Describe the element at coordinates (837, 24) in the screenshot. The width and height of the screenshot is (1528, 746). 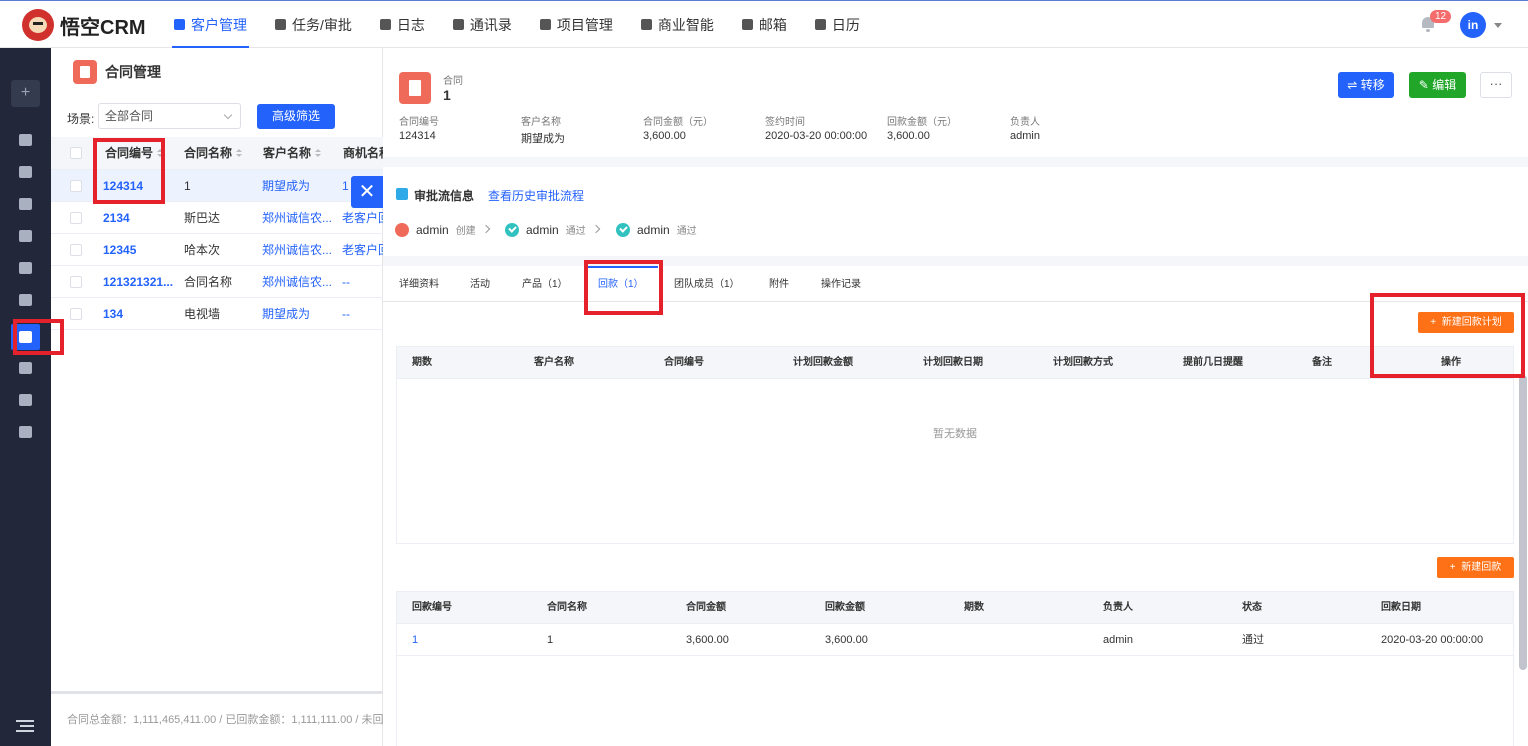
I see `nav-item-calendar: 日历` at that location.